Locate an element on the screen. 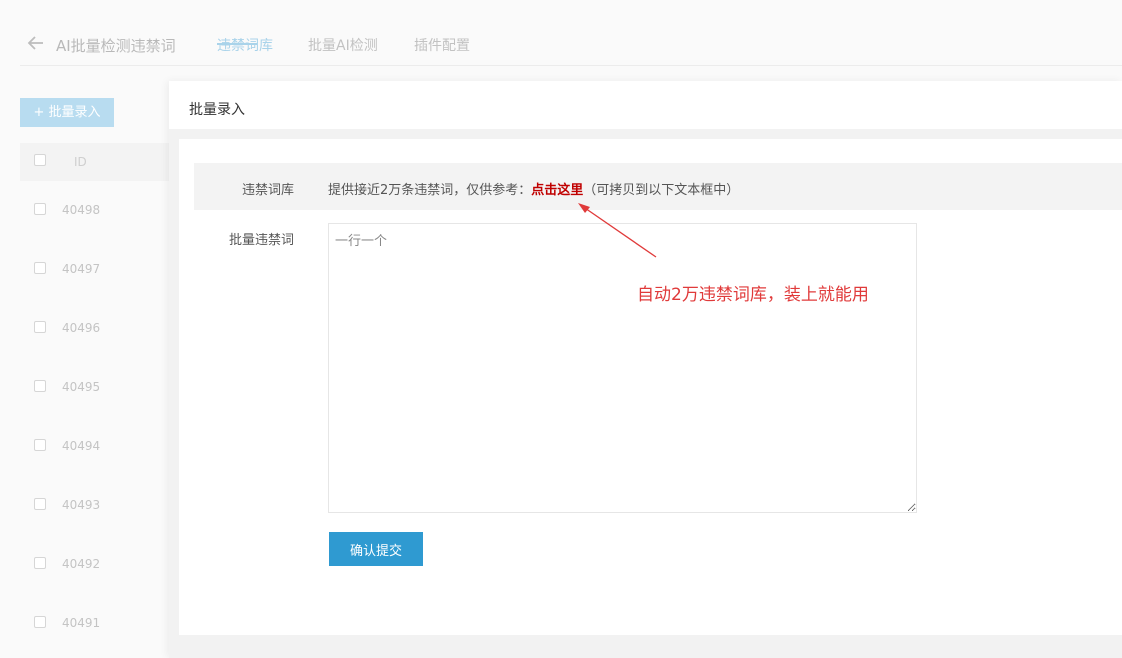  table-row-id: 40493 is located at coordinates (81, 505).